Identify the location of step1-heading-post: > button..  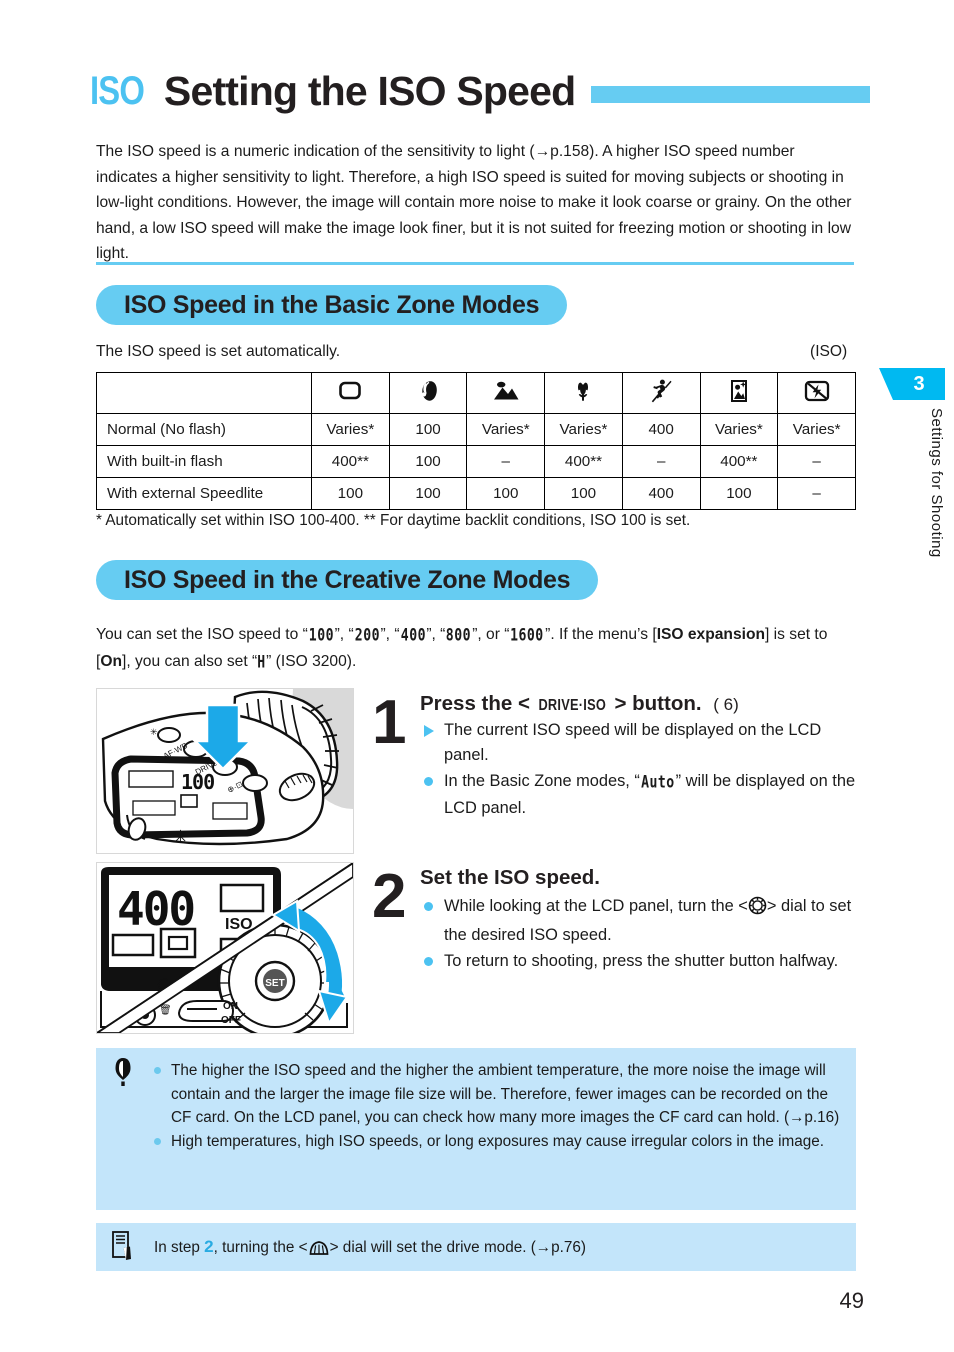
(658, 703).